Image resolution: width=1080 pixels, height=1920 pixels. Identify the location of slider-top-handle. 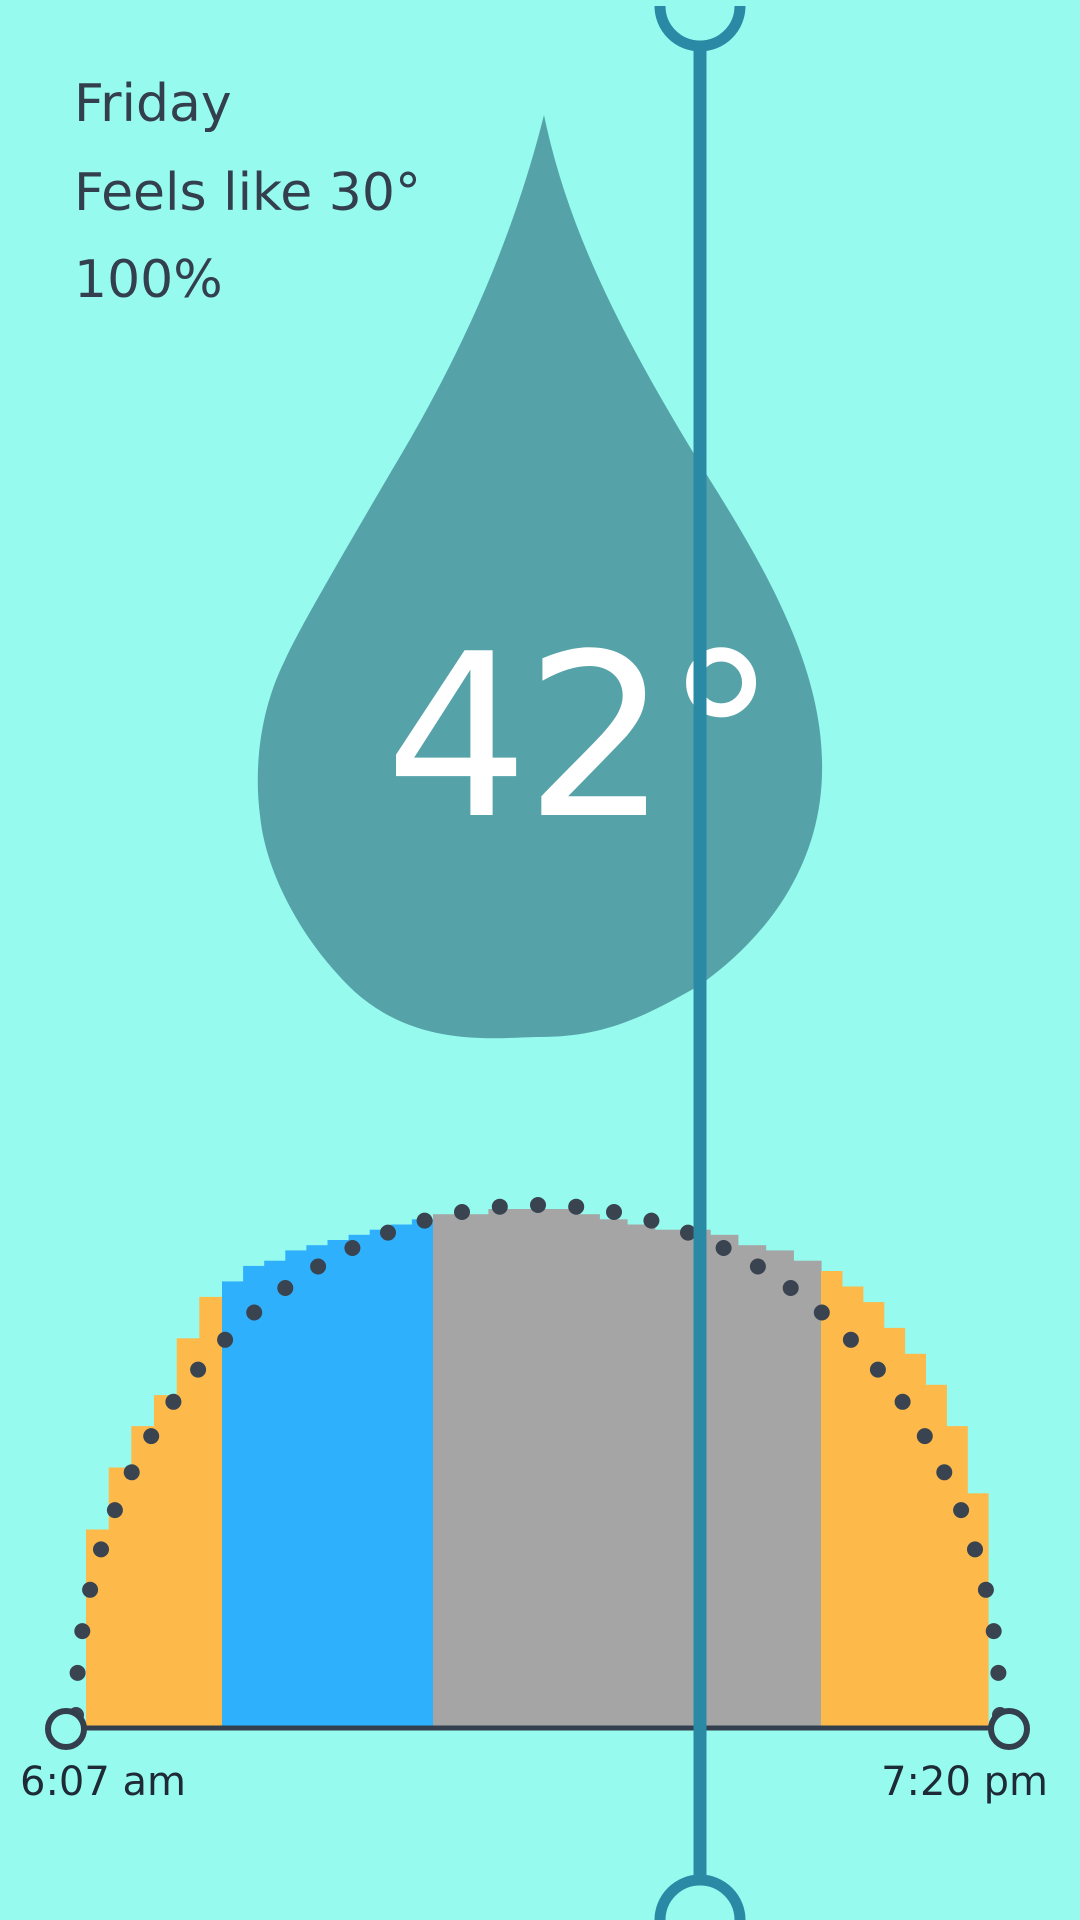
(700, 28).